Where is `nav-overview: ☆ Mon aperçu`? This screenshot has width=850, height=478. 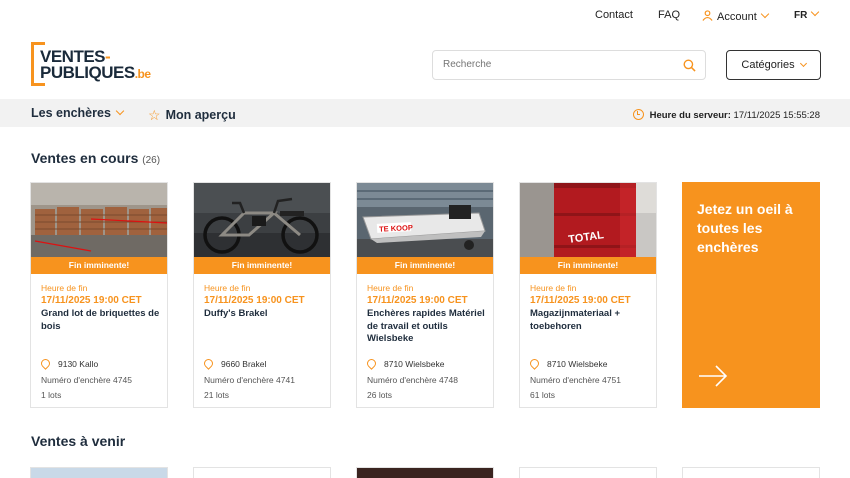
nav-overview: ☆ Mon aperçu is located at coordinates (192, 114).